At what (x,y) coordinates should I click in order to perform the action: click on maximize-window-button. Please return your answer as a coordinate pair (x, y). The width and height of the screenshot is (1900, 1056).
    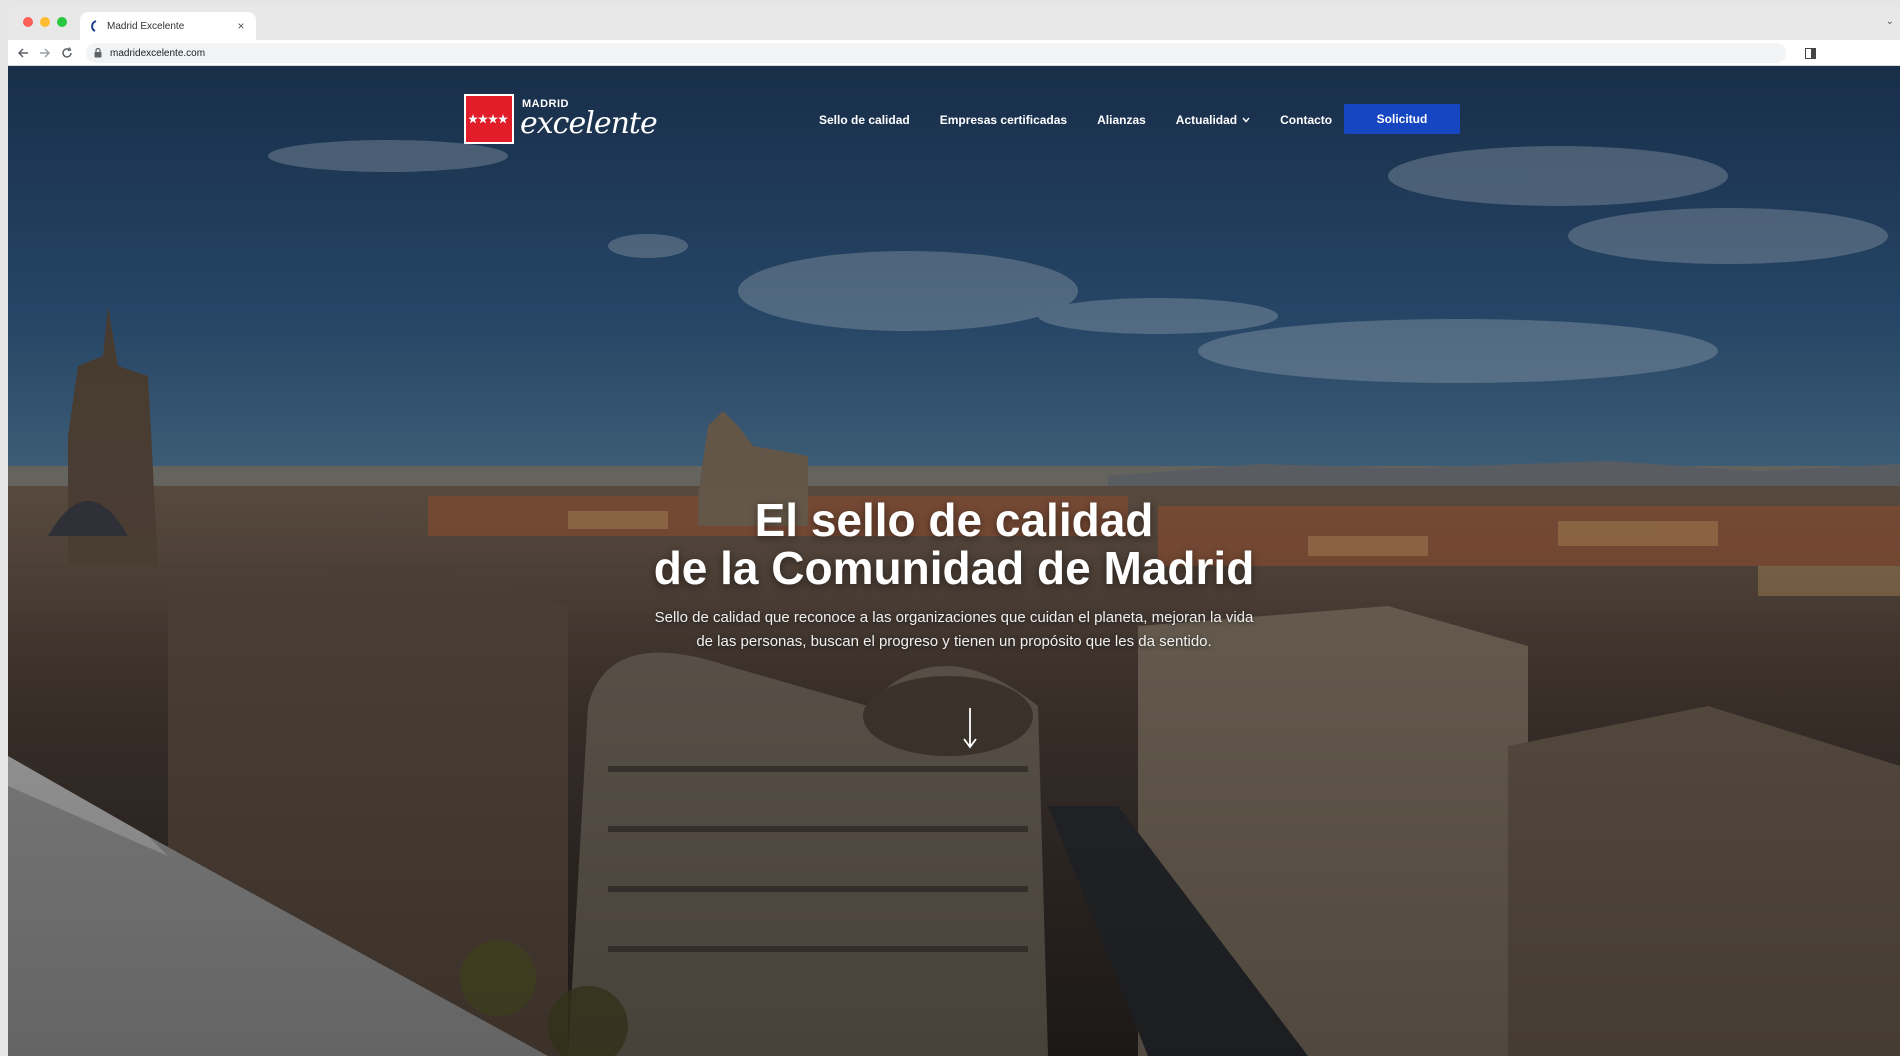
    Looking at the image, I should click on (62, 22).